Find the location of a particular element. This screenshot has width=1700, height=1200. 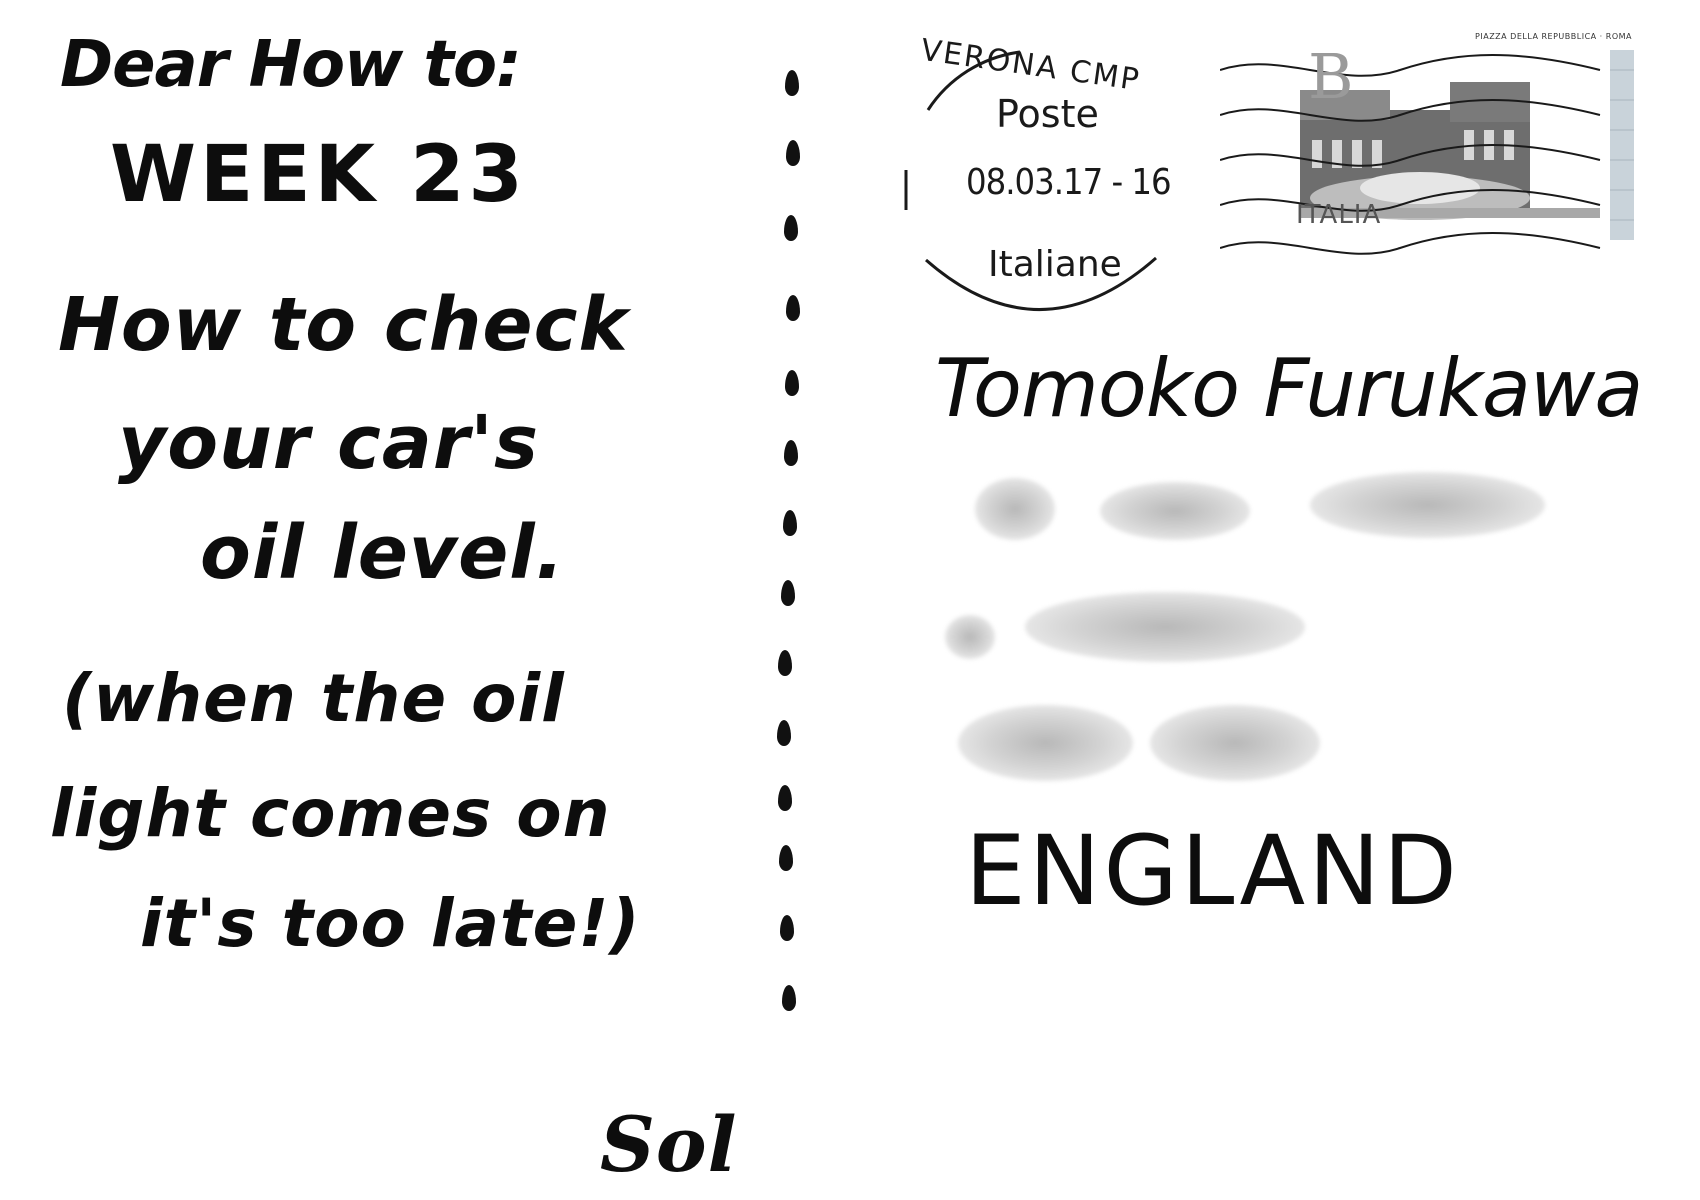

postage-stamp: PIAZZA DELLA REPUBBLICA · ROMA B ITALIA is located at coordinates (1440, 145).